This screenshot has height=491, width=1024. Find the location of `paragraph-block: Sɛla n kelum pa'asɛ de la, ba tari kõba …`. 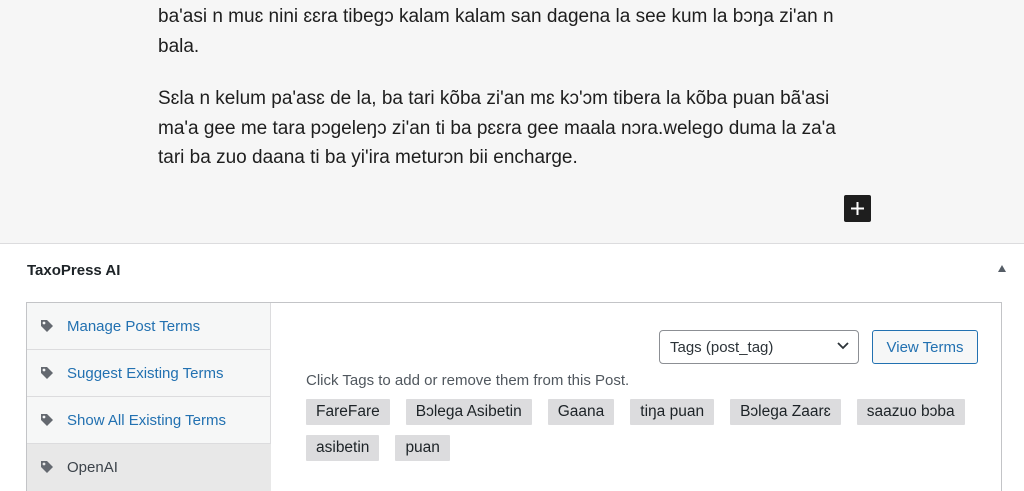

paragraph-block: Sɛla n kelum pa'asɛ de la, ba tari kõba … is located at coordinates (508, 128).